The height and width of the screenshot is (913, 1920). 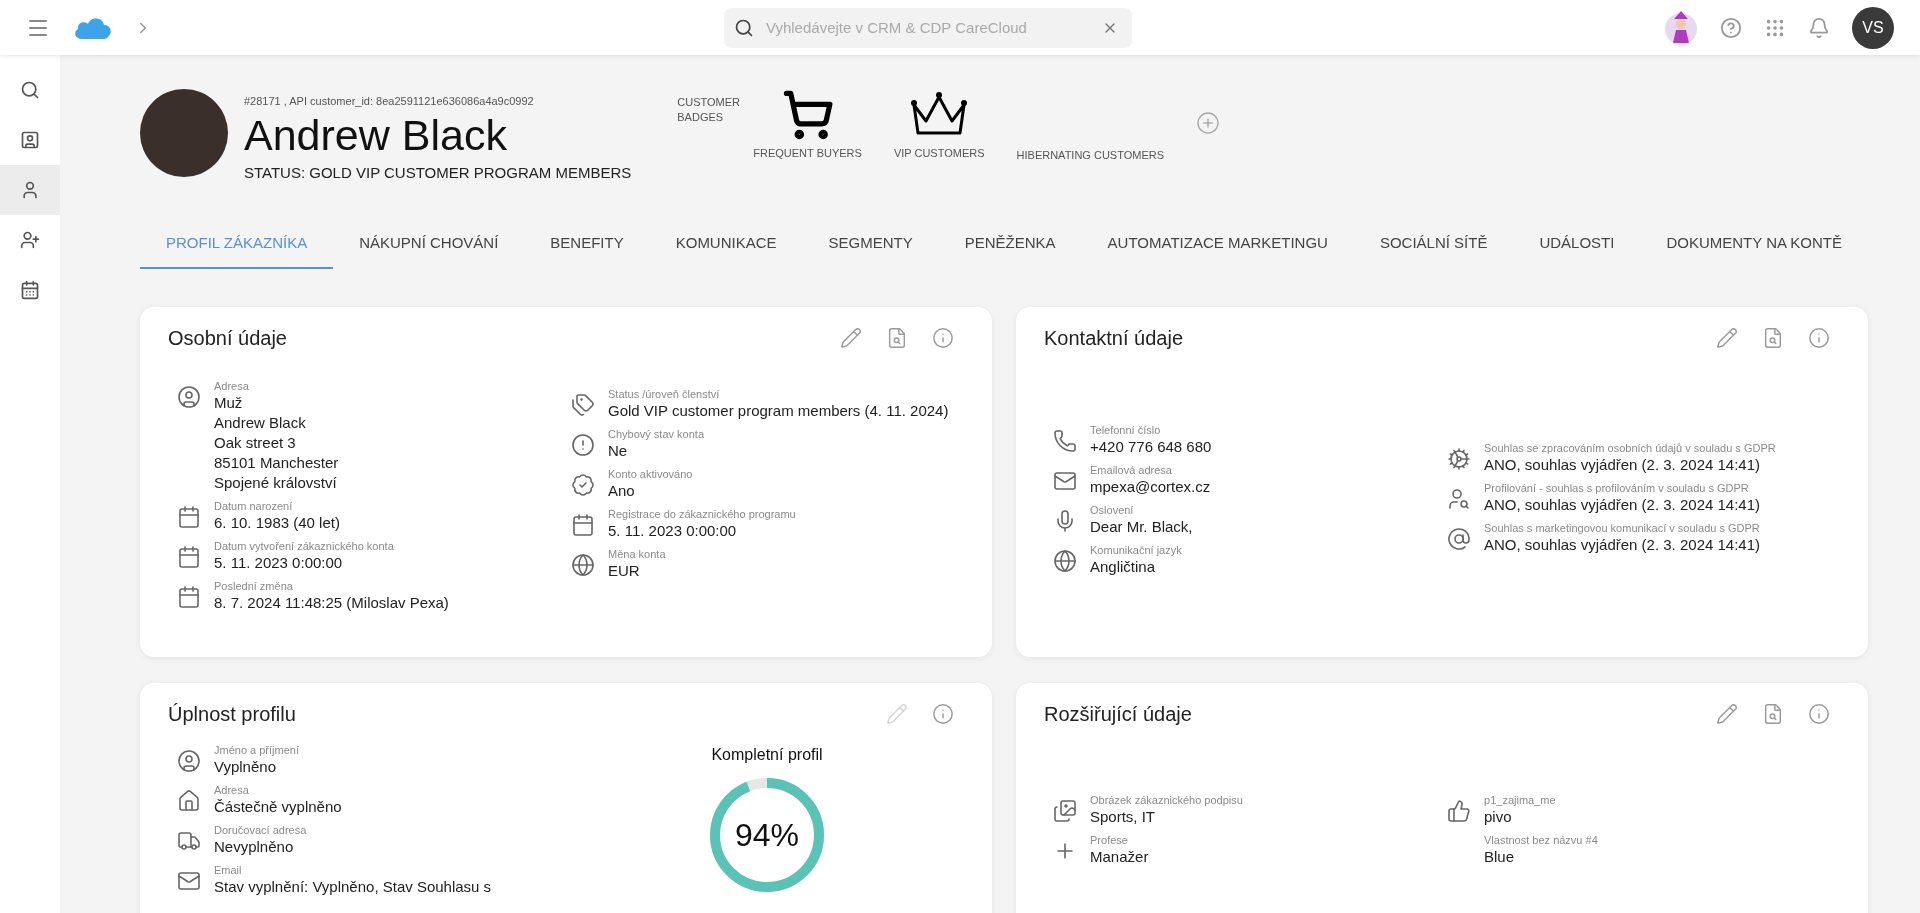 I want to click on house-icon, so click(x=189, y=801).